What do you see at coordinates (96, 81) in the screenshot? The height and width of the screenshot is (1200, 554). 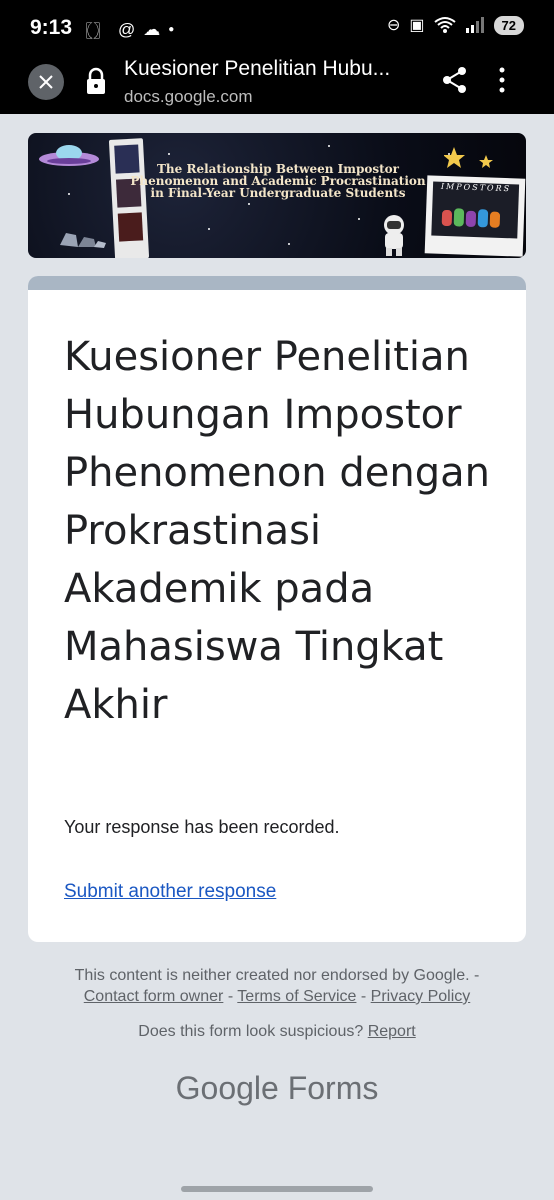 I see `lock-icon` at bounding box center [96, 81].